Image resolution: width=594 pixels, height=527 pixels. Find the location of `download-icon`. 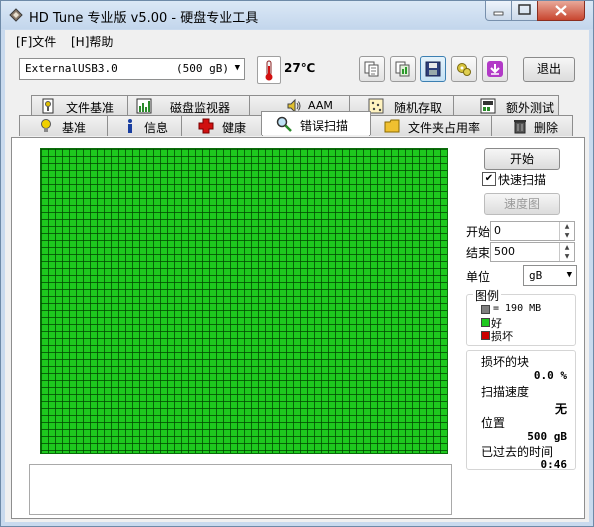

download-icon is located at coordinates (495, 69).